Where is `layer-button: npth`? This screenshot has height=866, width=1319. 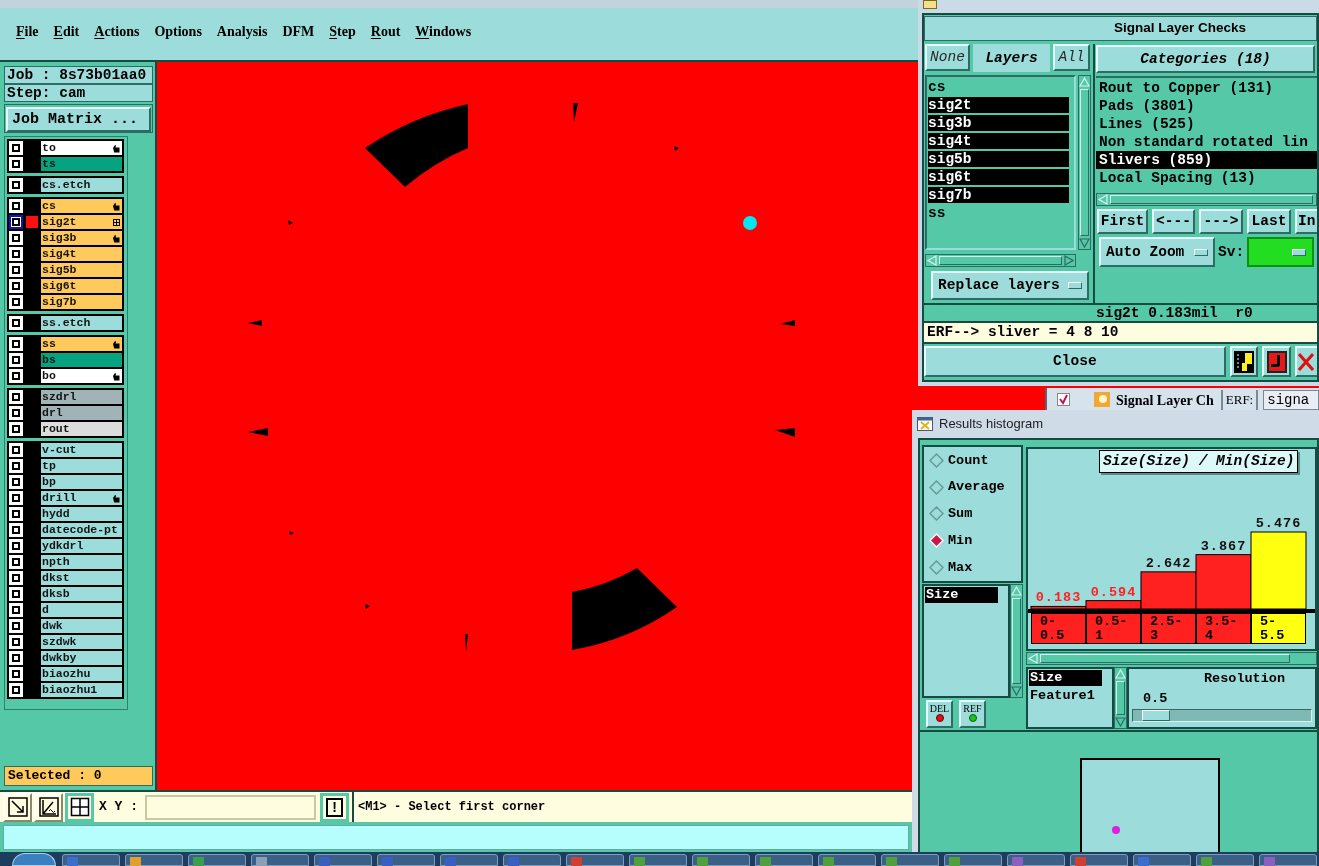
layer-button: npth is located at coordinates (81, 562).